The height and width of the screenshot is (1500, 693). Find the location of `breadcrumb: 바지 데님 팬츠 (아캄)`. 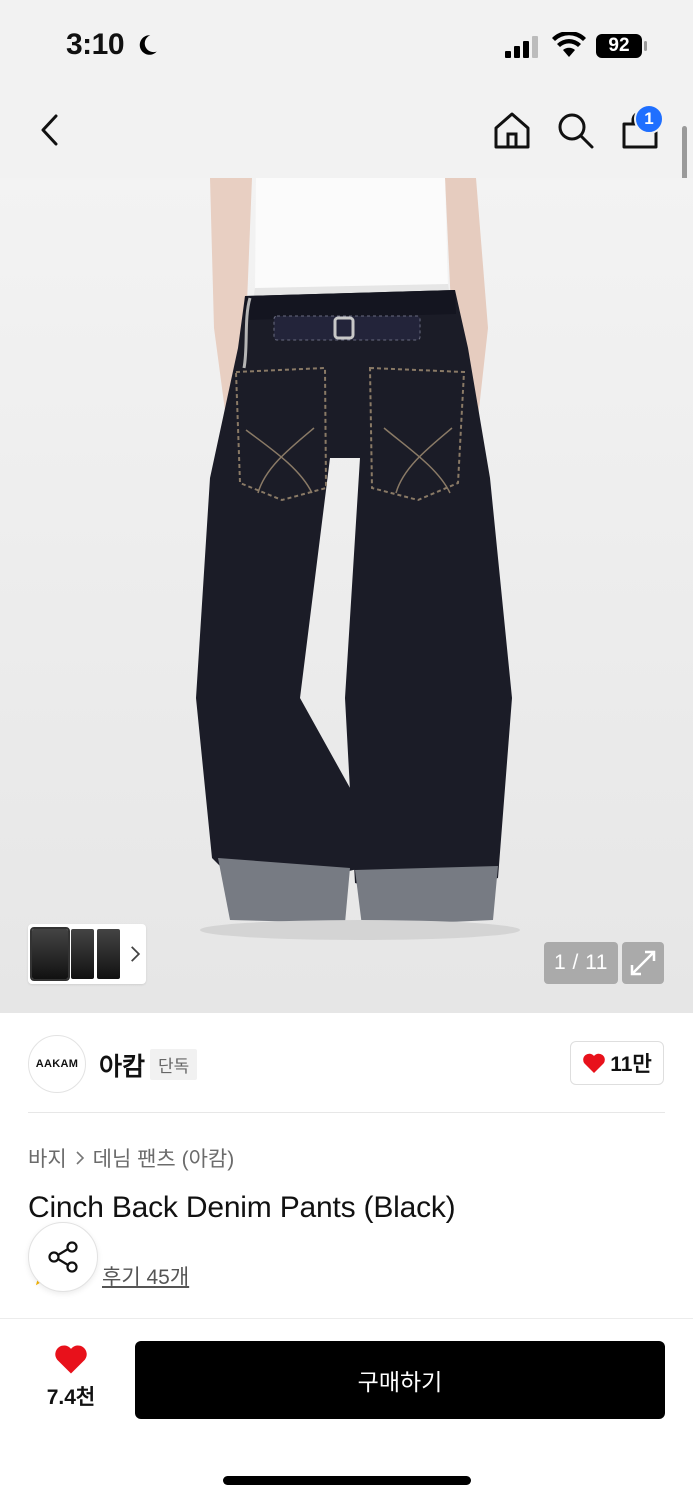

breadcrumb: 바지 데님 팬츠 (아캄) is located at coordinates (131, 1158).